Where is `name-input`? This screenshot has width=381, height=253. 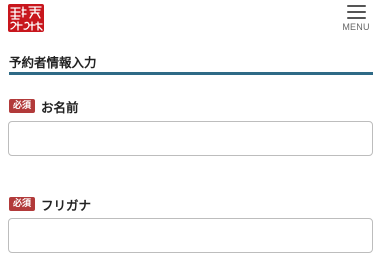 name-input is located at coordinates (190, 138).